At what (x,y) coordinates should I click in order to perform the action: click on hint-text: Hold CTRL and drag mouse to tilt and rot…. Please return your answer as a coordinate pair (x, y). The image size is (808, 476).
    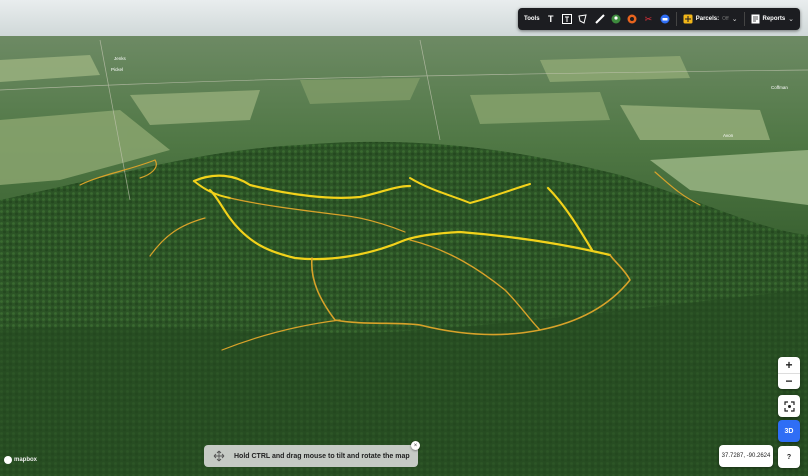
    Looking at the image, I should click on (322, 456).